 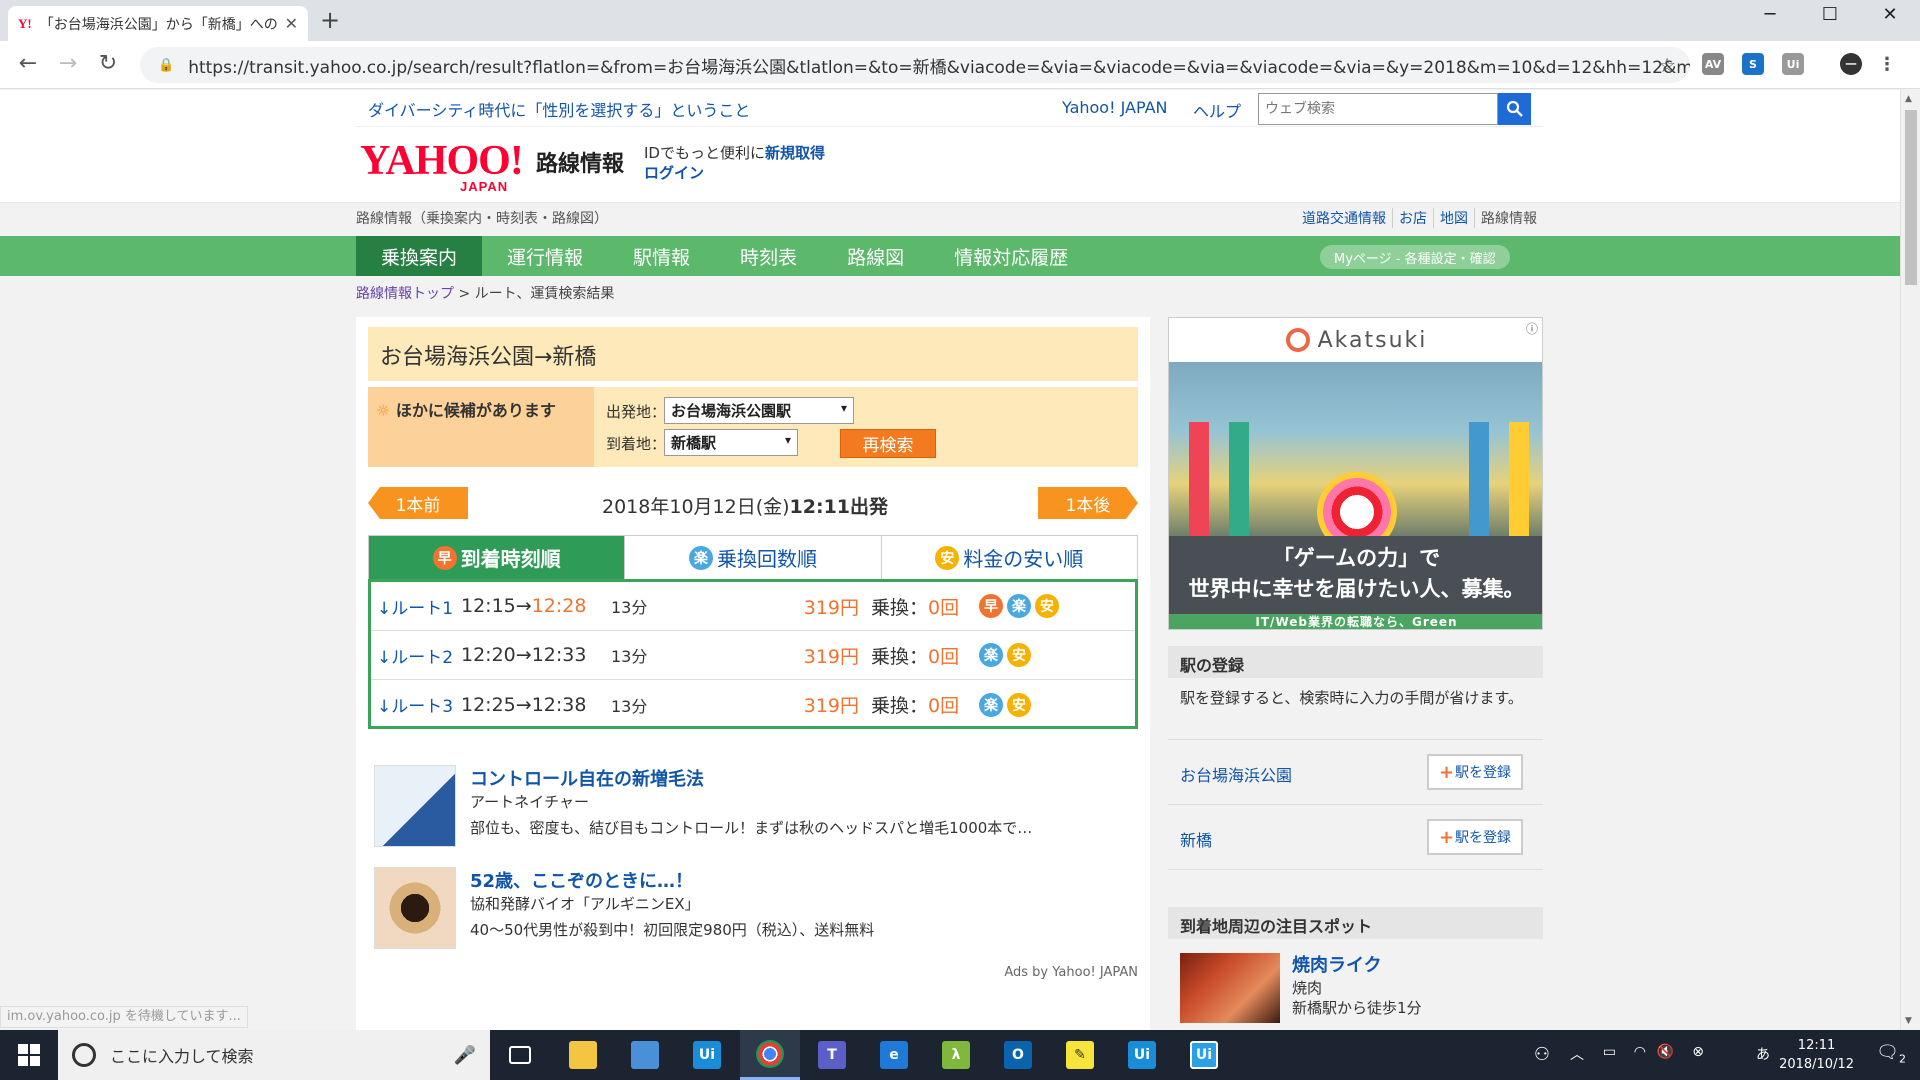 I want to click on forward-icon: →, so click(x=68, y=63).